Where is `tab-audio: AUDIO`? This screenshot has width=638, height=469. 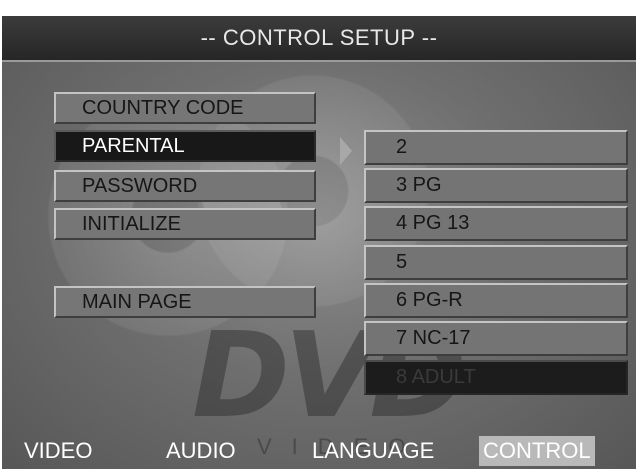
tab-audio: AUDIO is located at coordinates (201, 451).